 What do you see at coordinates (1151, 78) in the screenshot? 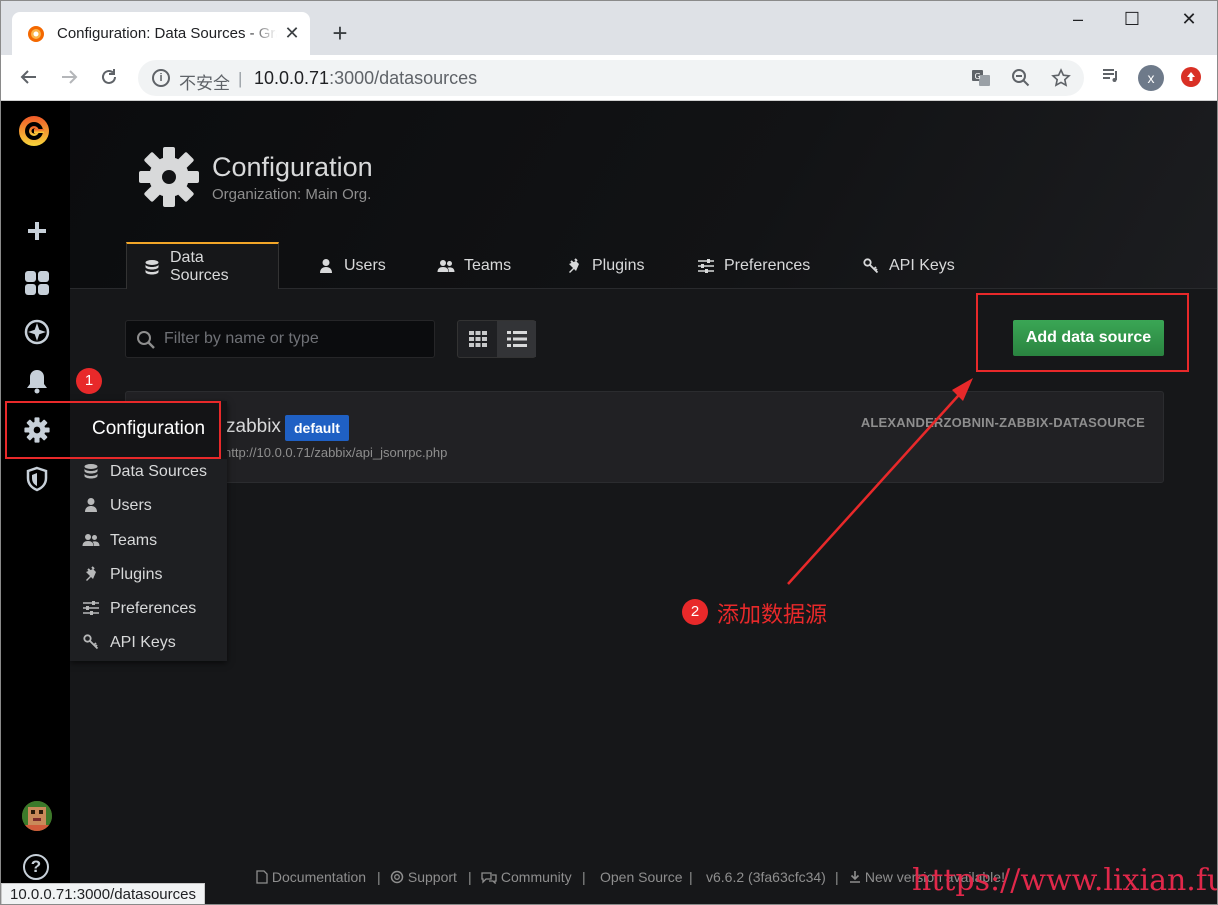
I see `profile-avatar: x` at bounding box center [1151, 78].